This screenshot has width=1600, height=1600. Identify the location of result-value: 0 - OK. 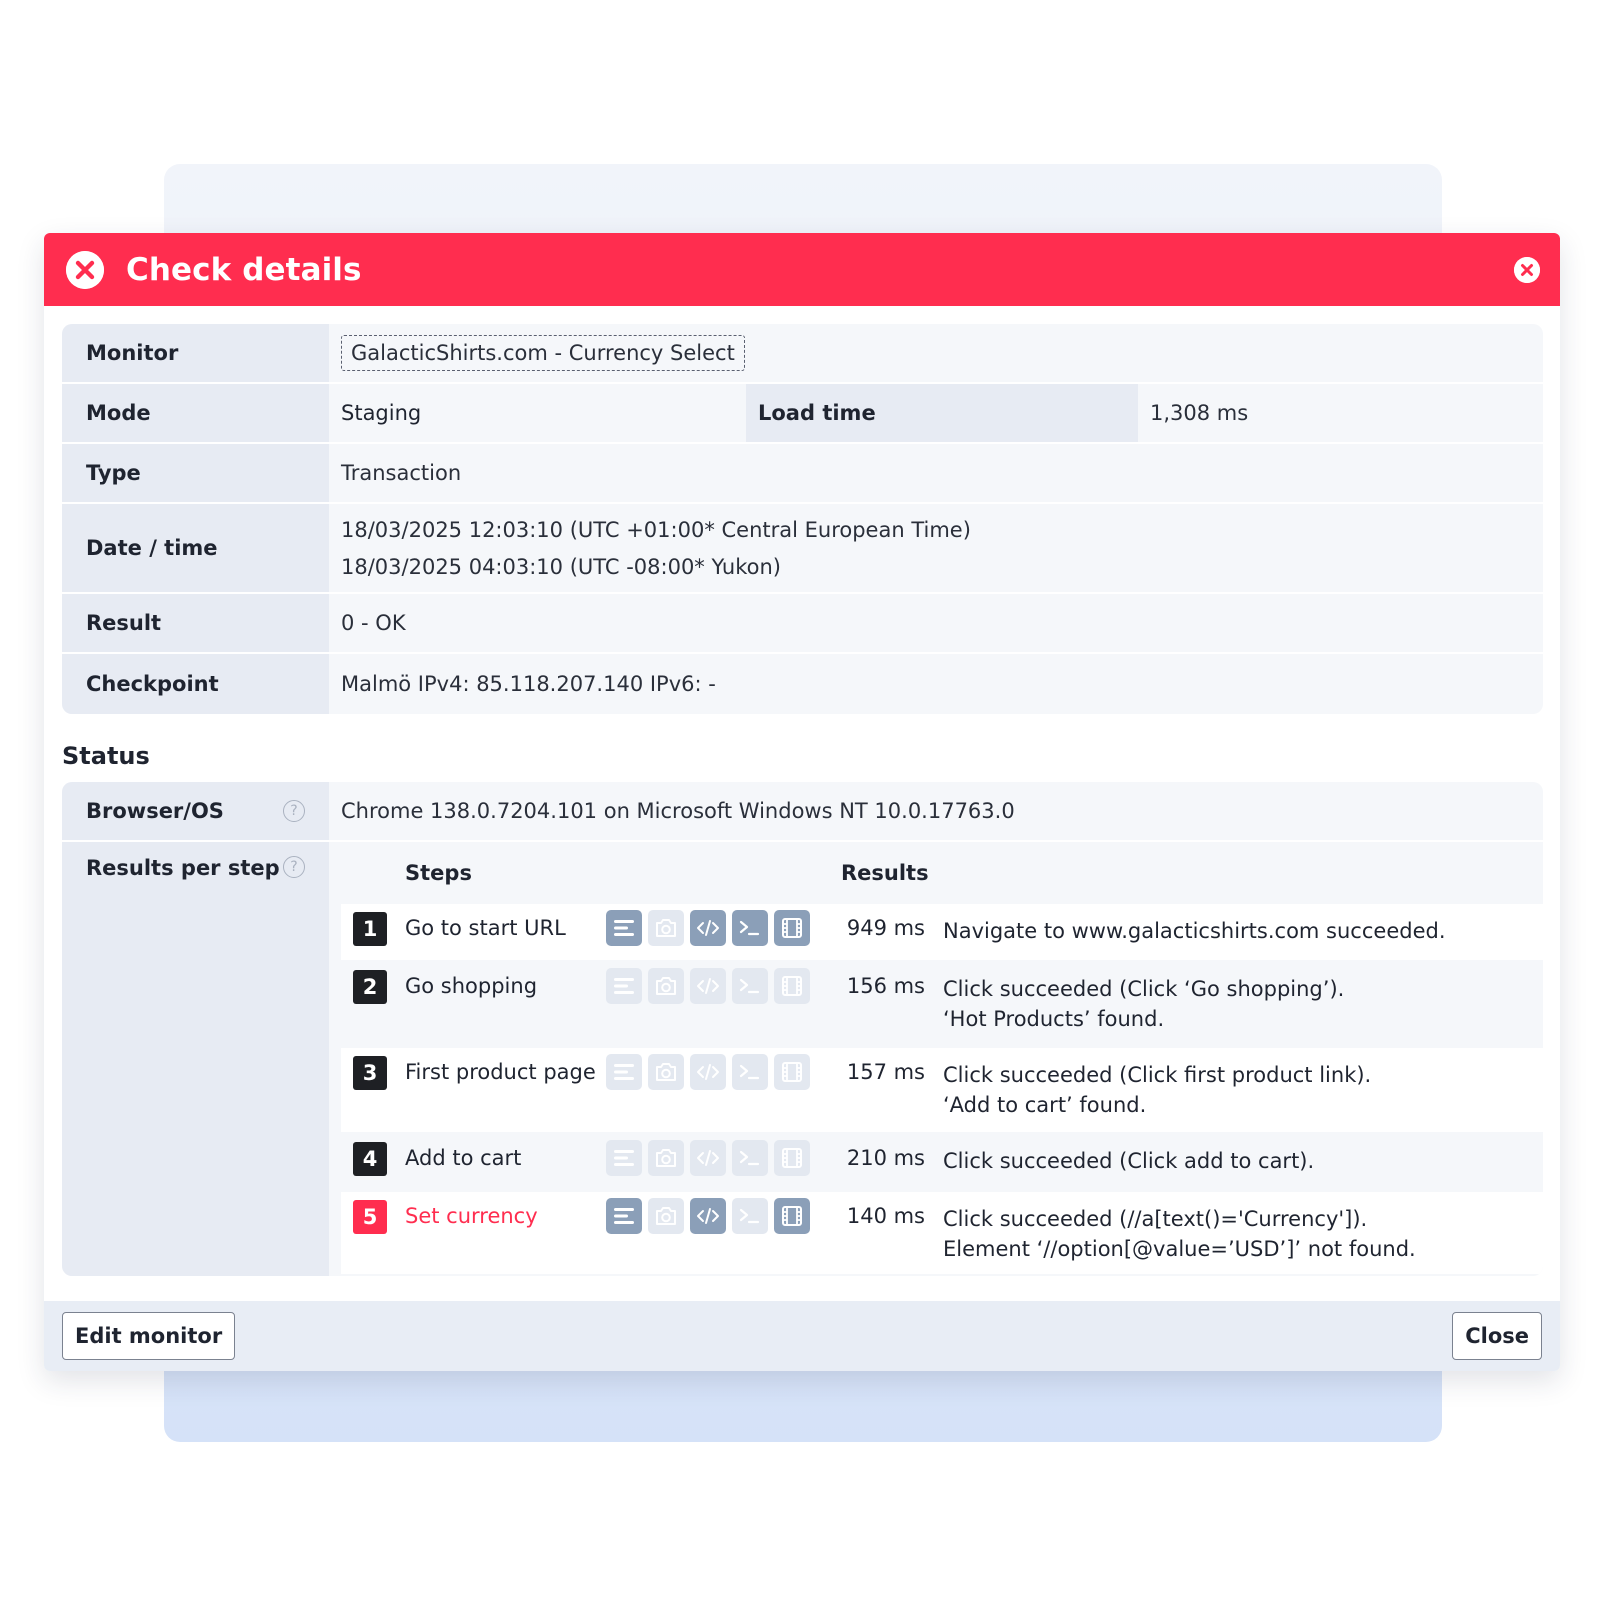
(373, 623).